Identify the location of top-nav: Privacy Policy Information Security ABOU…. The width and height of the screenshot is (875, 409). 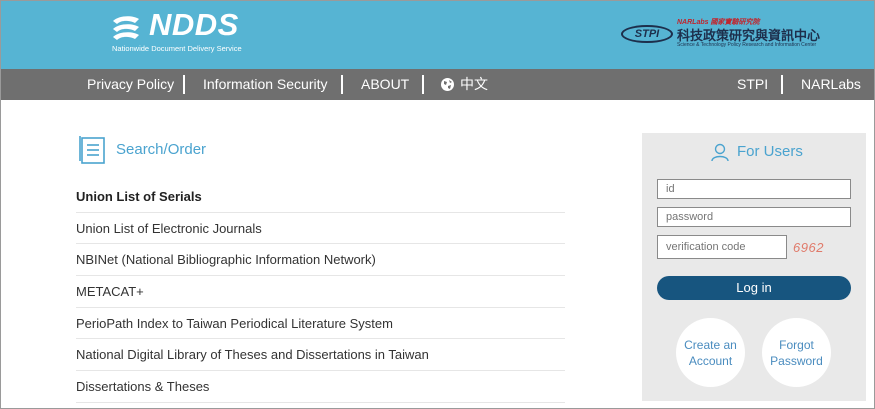
(437, 84).